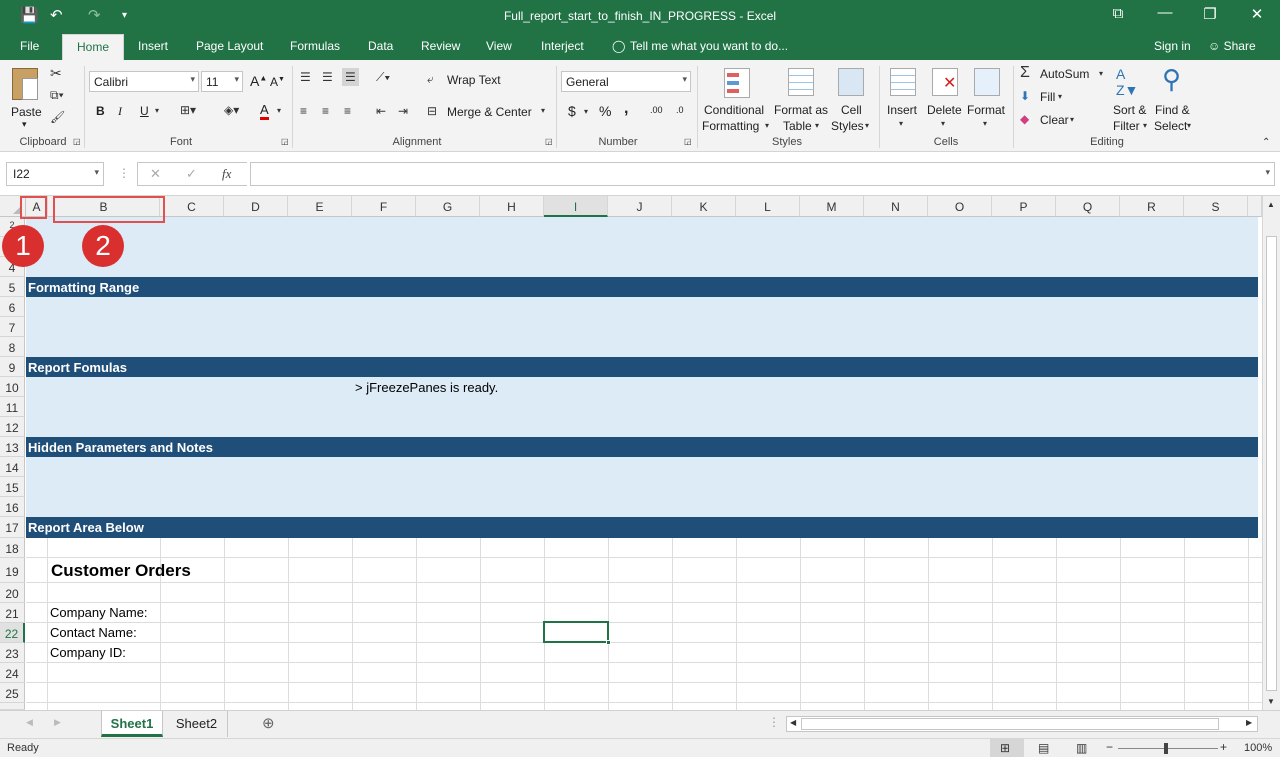 Image resolution: width=1280 pixels, height=757 pixels. Describe the element at coordinates (1165, 12) in the screenshot. I see `minimize-button: —` at that location.